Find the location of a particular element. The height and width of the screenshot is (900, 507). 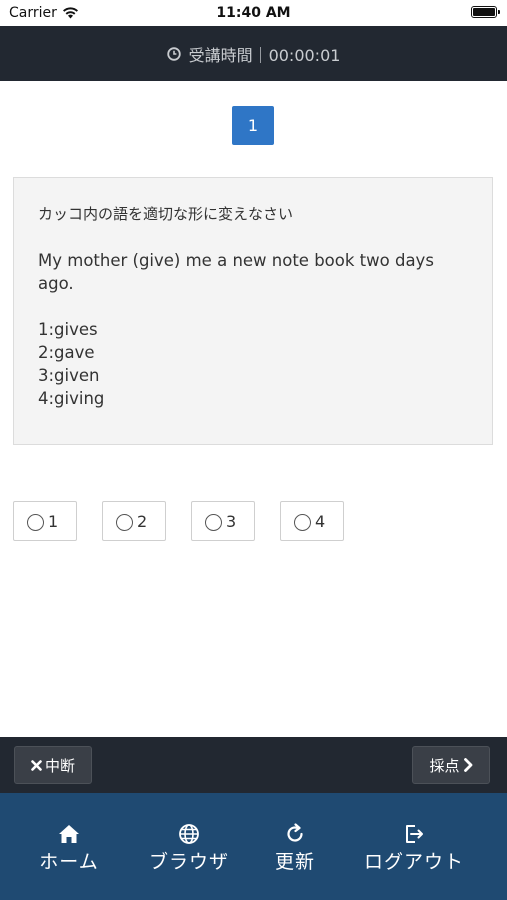

tab-refresh-label: 更新 is located at coordinates (294, 862).